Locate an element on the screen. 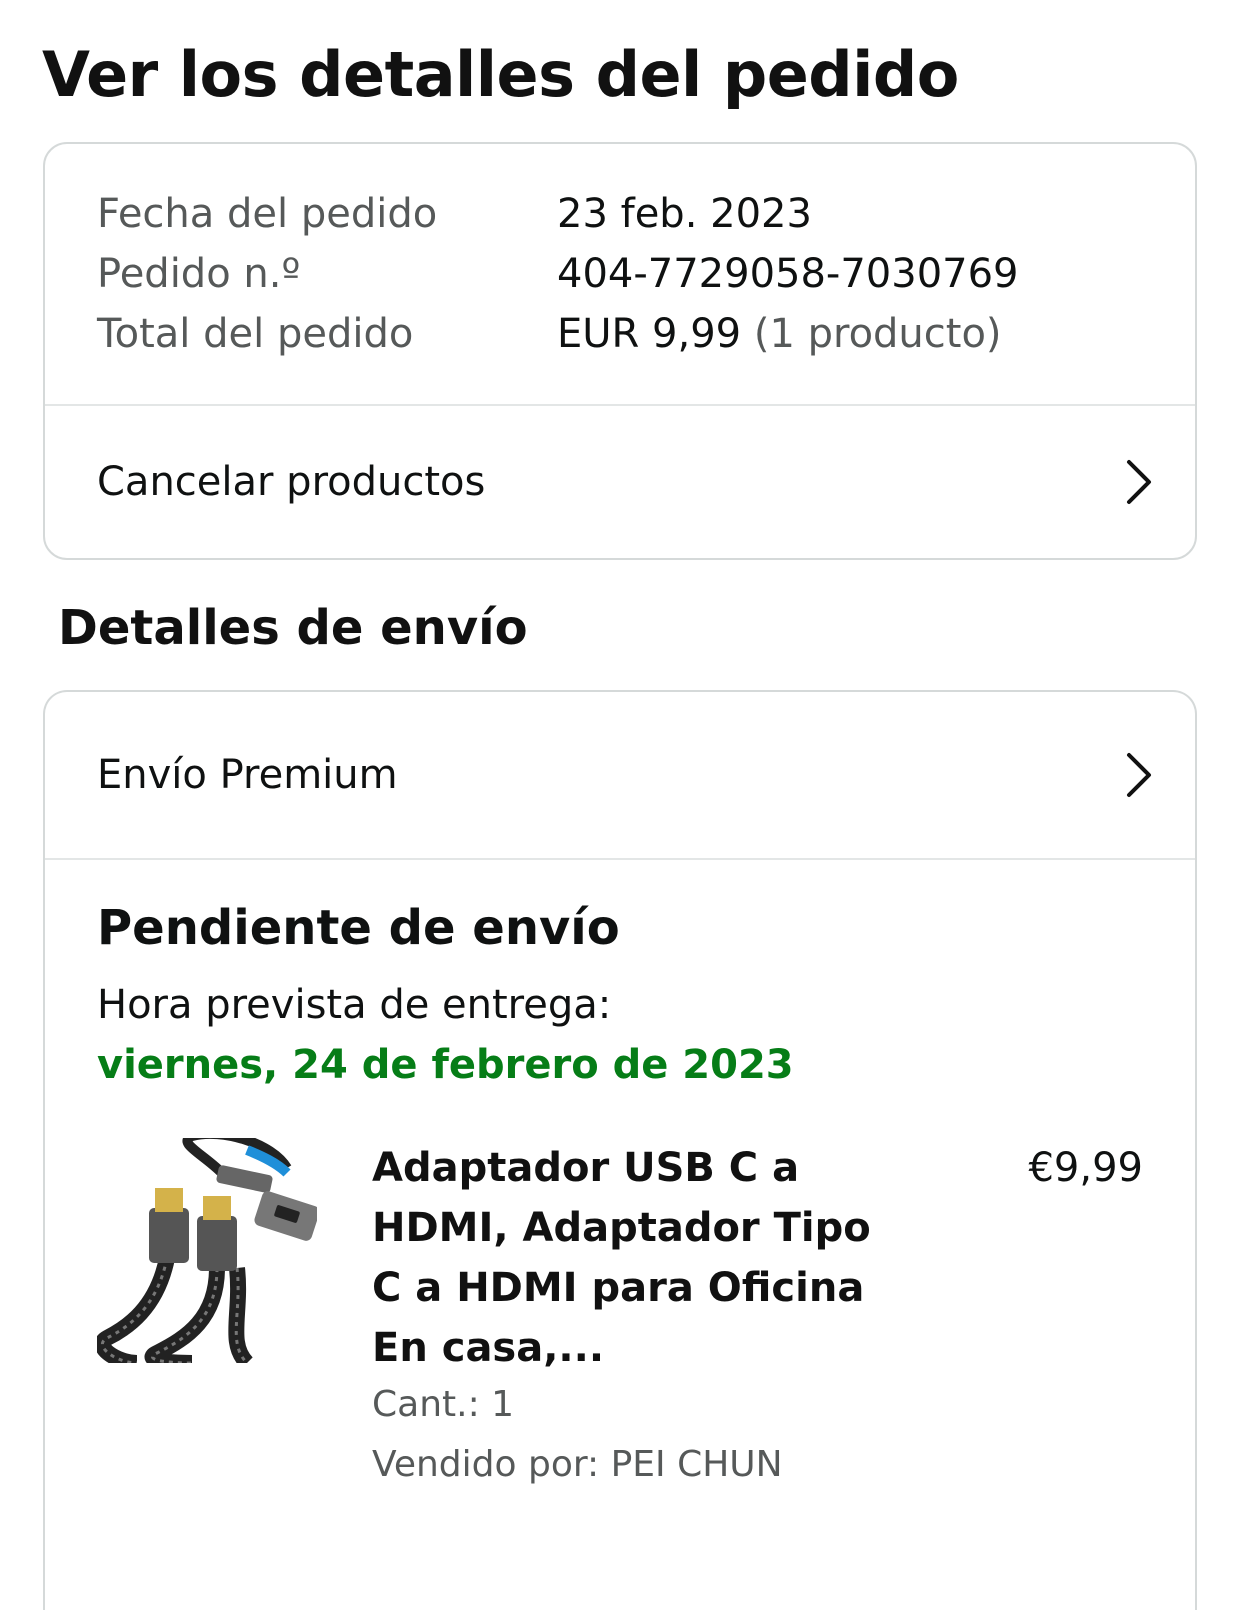 This screenshot has height=1610, width=1242. delivery-estimate-date: viernes, 24 de febrero de 2023 is located at coordinates (445, 1065).